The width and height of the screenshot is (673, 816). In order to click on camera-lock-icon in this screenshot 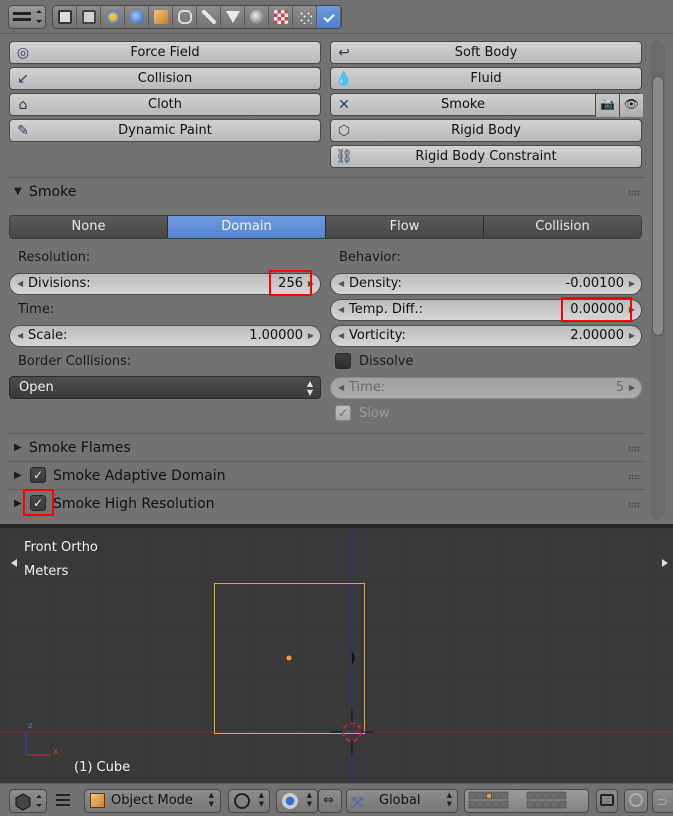, I will do `click(607, 800)`.